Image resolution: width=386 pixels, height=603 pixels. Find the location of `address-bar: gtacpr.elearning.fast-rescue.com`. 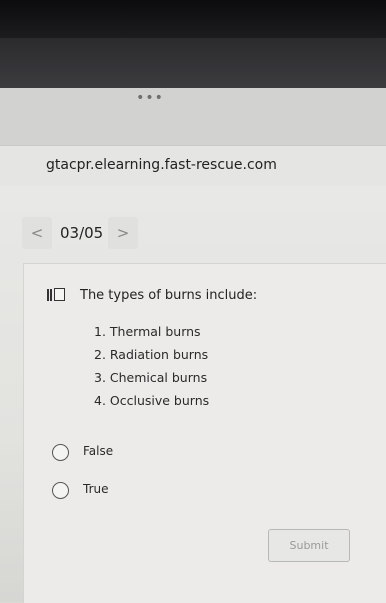

address-bar: gtacpr.elearning.fast-rescue.com is located at coordinates (193, 166).